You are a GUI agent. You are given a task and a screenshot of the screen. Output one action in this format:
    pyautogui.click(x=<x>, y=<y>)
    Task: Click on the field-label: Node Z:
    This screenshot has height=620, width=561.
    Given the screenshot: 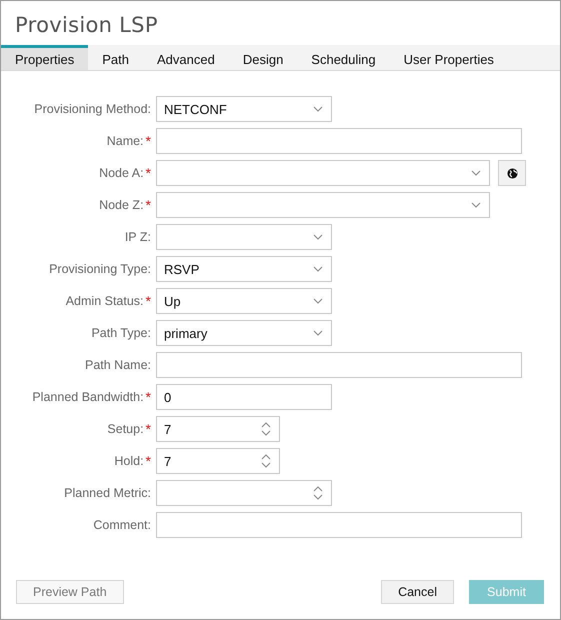 What is the action you would take?
    pyautogui.click(x=121, y=205)
    